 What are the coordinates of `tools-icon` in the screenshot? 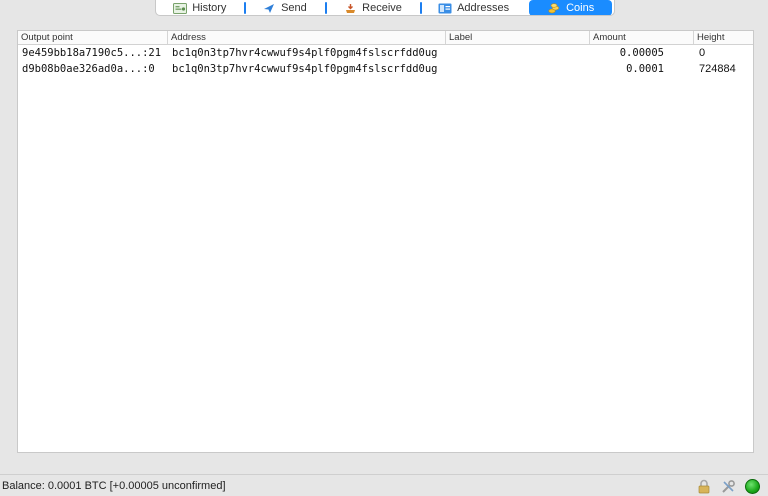 It's located at (728, 486).